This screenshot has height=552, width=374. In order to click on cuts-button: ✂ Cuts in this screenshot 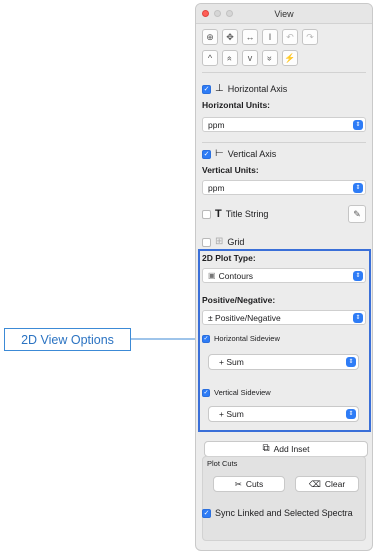, I will do `click(249, 484)`.